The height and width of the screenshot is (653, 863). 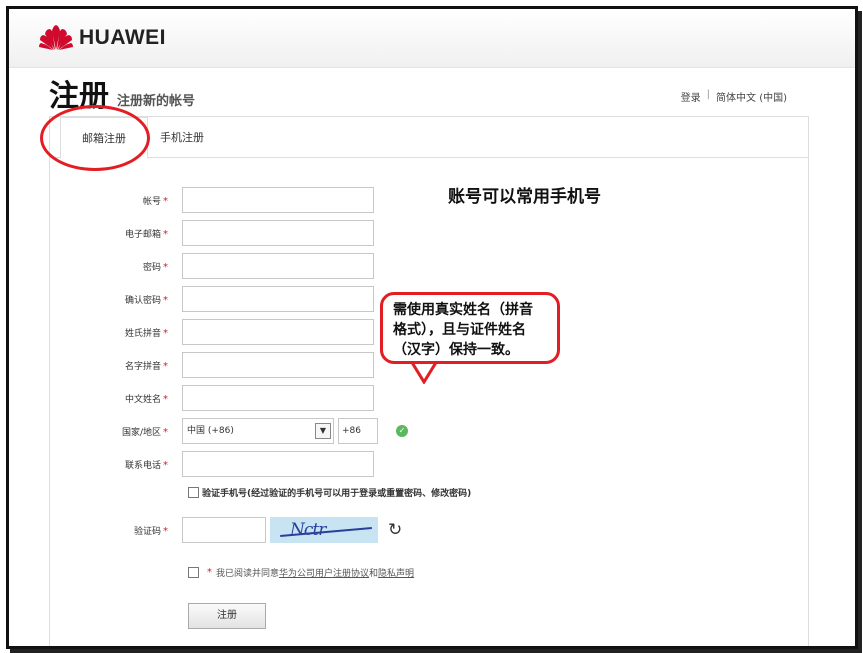 What do you see at coordinates (193, 572) in the screenshot?
I see `agree-checkbox` at bounding box center [193, 572].